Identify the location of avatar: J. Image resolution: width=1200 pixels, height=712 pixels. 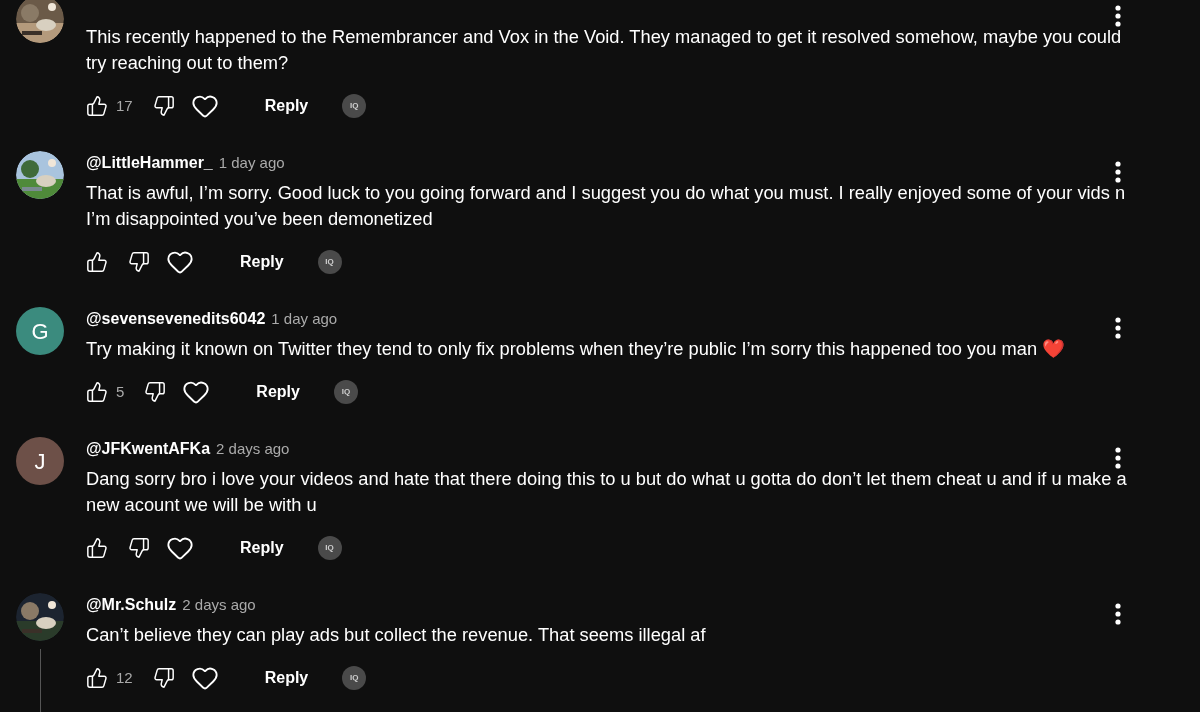
(40, 461).